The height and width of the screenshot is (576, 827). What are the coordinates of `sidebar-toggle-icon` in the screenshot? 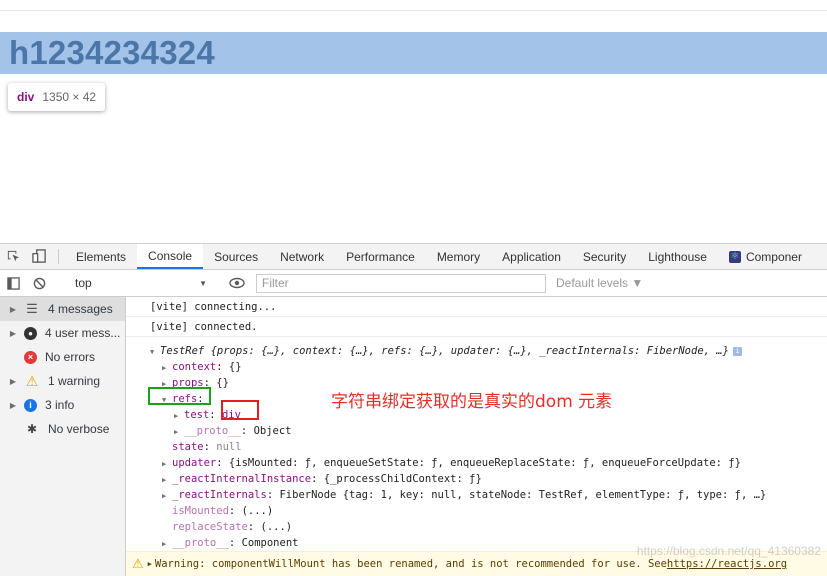 It's located at (13, 283).